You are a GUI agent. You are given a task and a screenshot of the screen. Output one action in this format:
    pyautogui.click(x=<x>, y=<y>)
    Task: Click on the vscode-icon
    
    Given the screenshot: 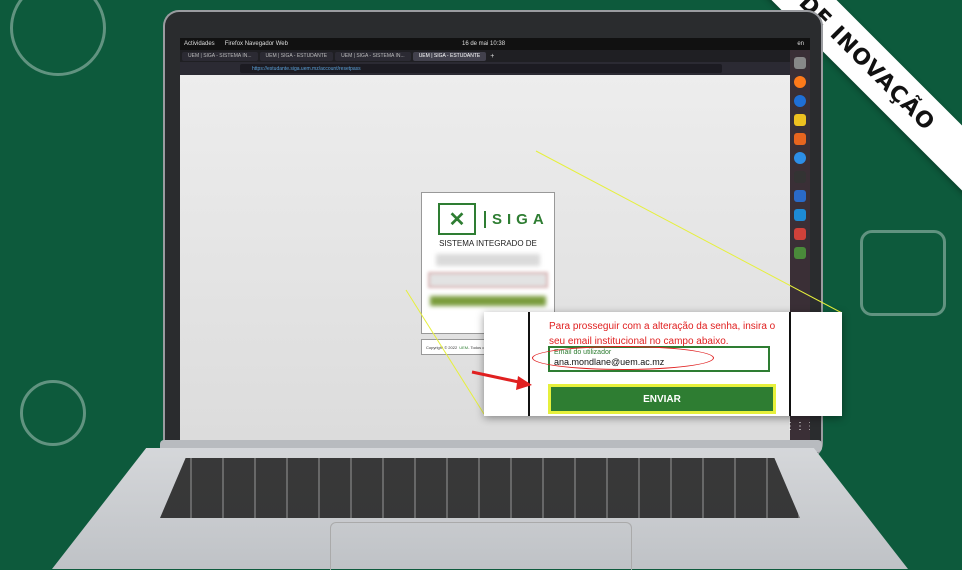 What is the action you would take?
    pyautogui.click(x=800, y=215)
    